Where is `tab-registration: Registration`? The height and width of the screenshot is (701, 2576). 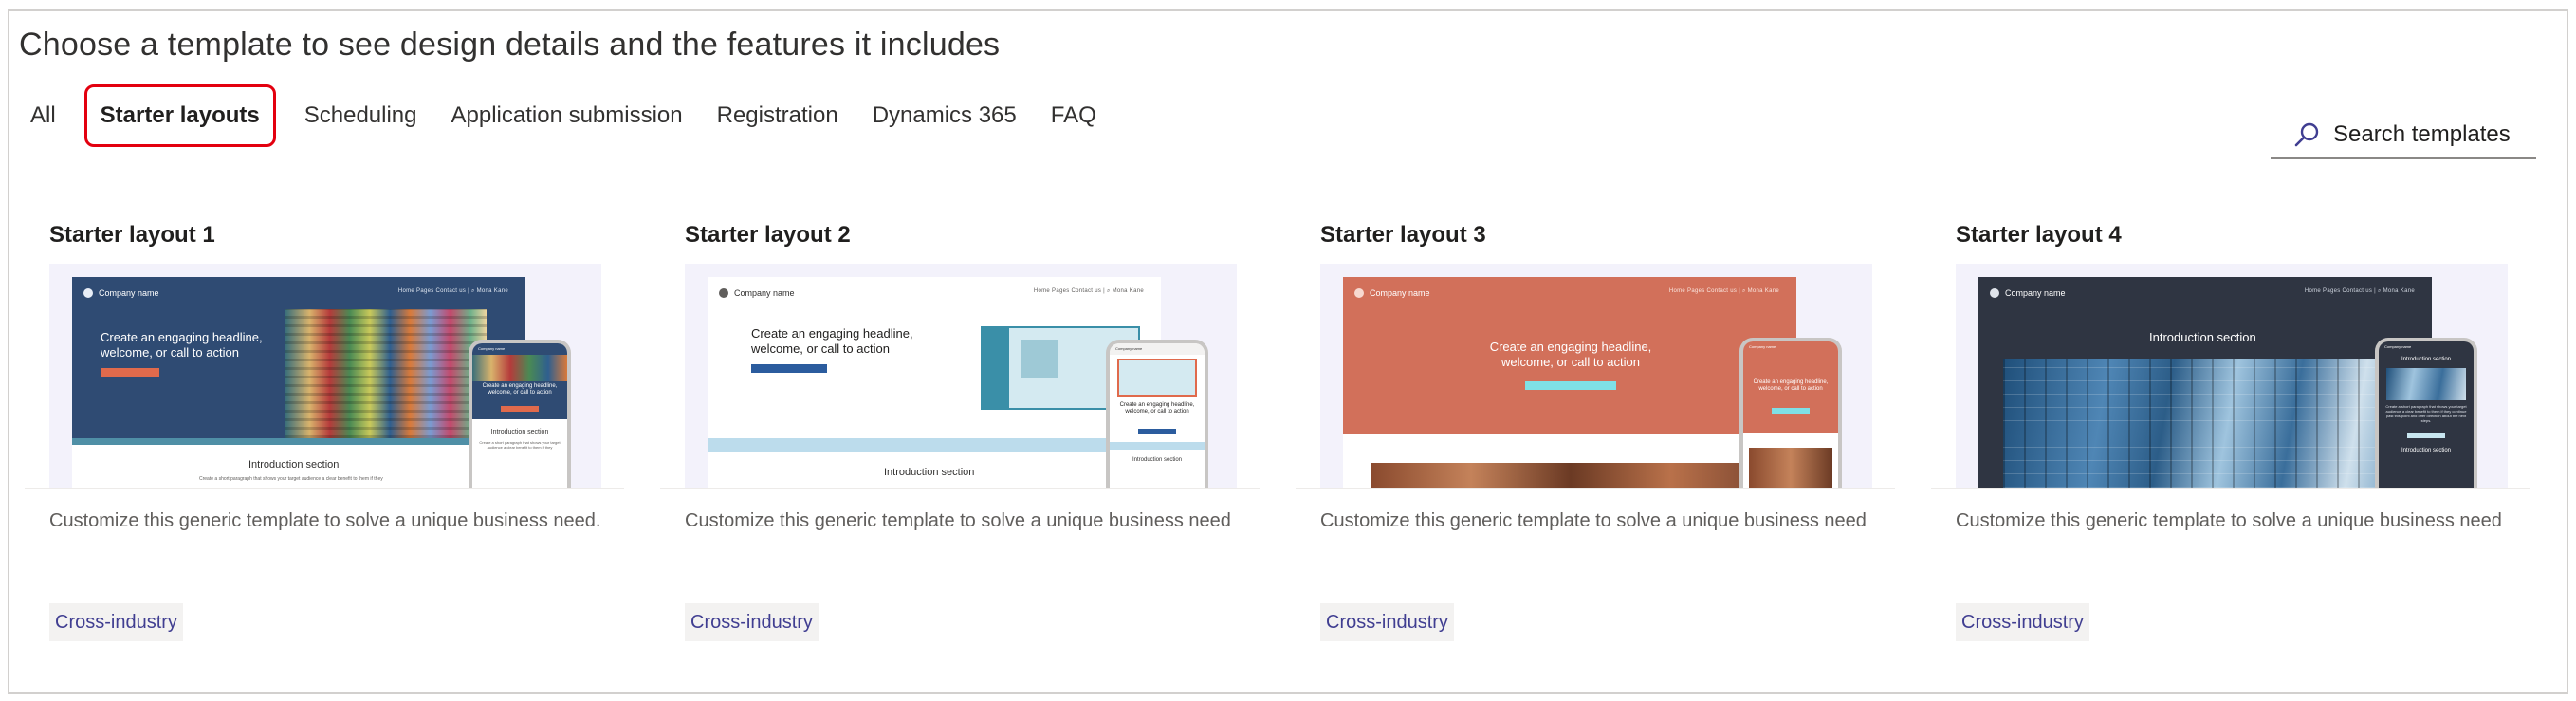 tab-registration: Registration is located at coordinates (778, 115).